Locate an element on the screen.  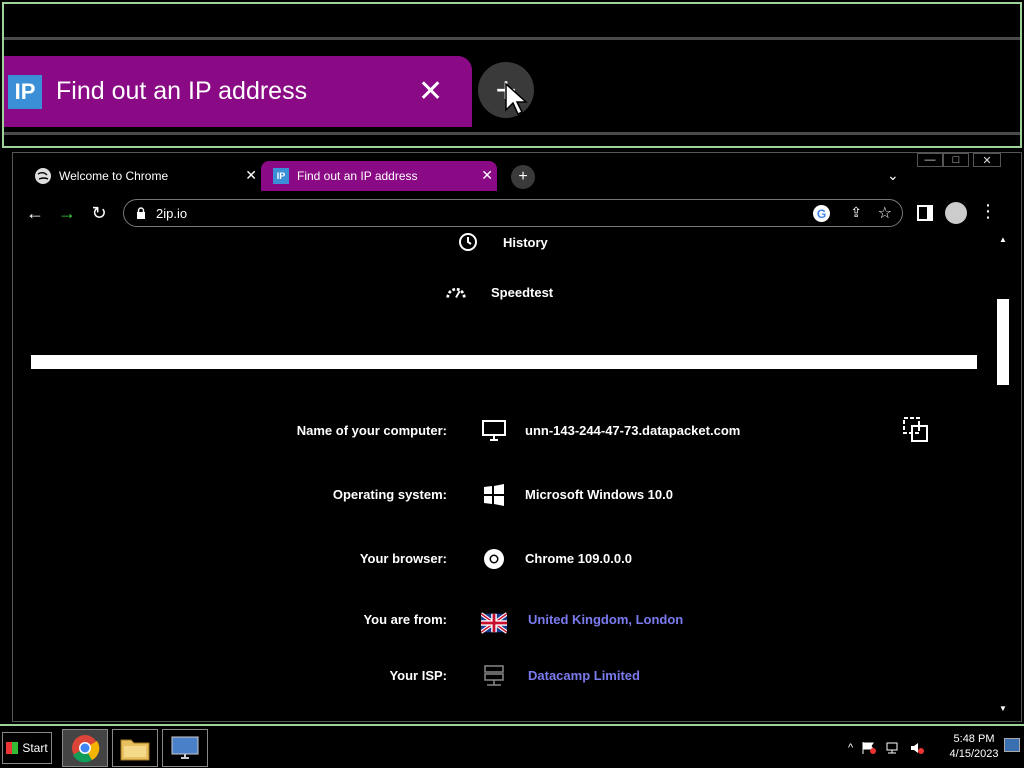
remote-desktop-icon is located at coordinates (185, 747).